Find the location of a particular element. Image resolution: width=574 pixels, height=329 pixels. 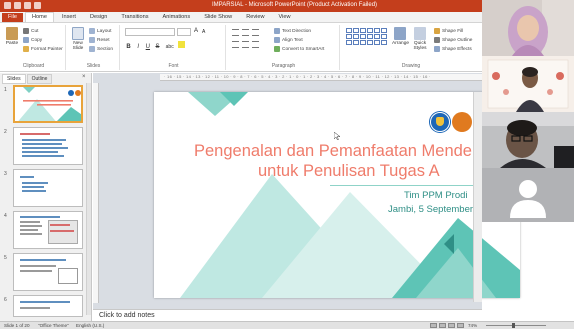

slides-group-label: Slides is located at coordinates (93, 66).